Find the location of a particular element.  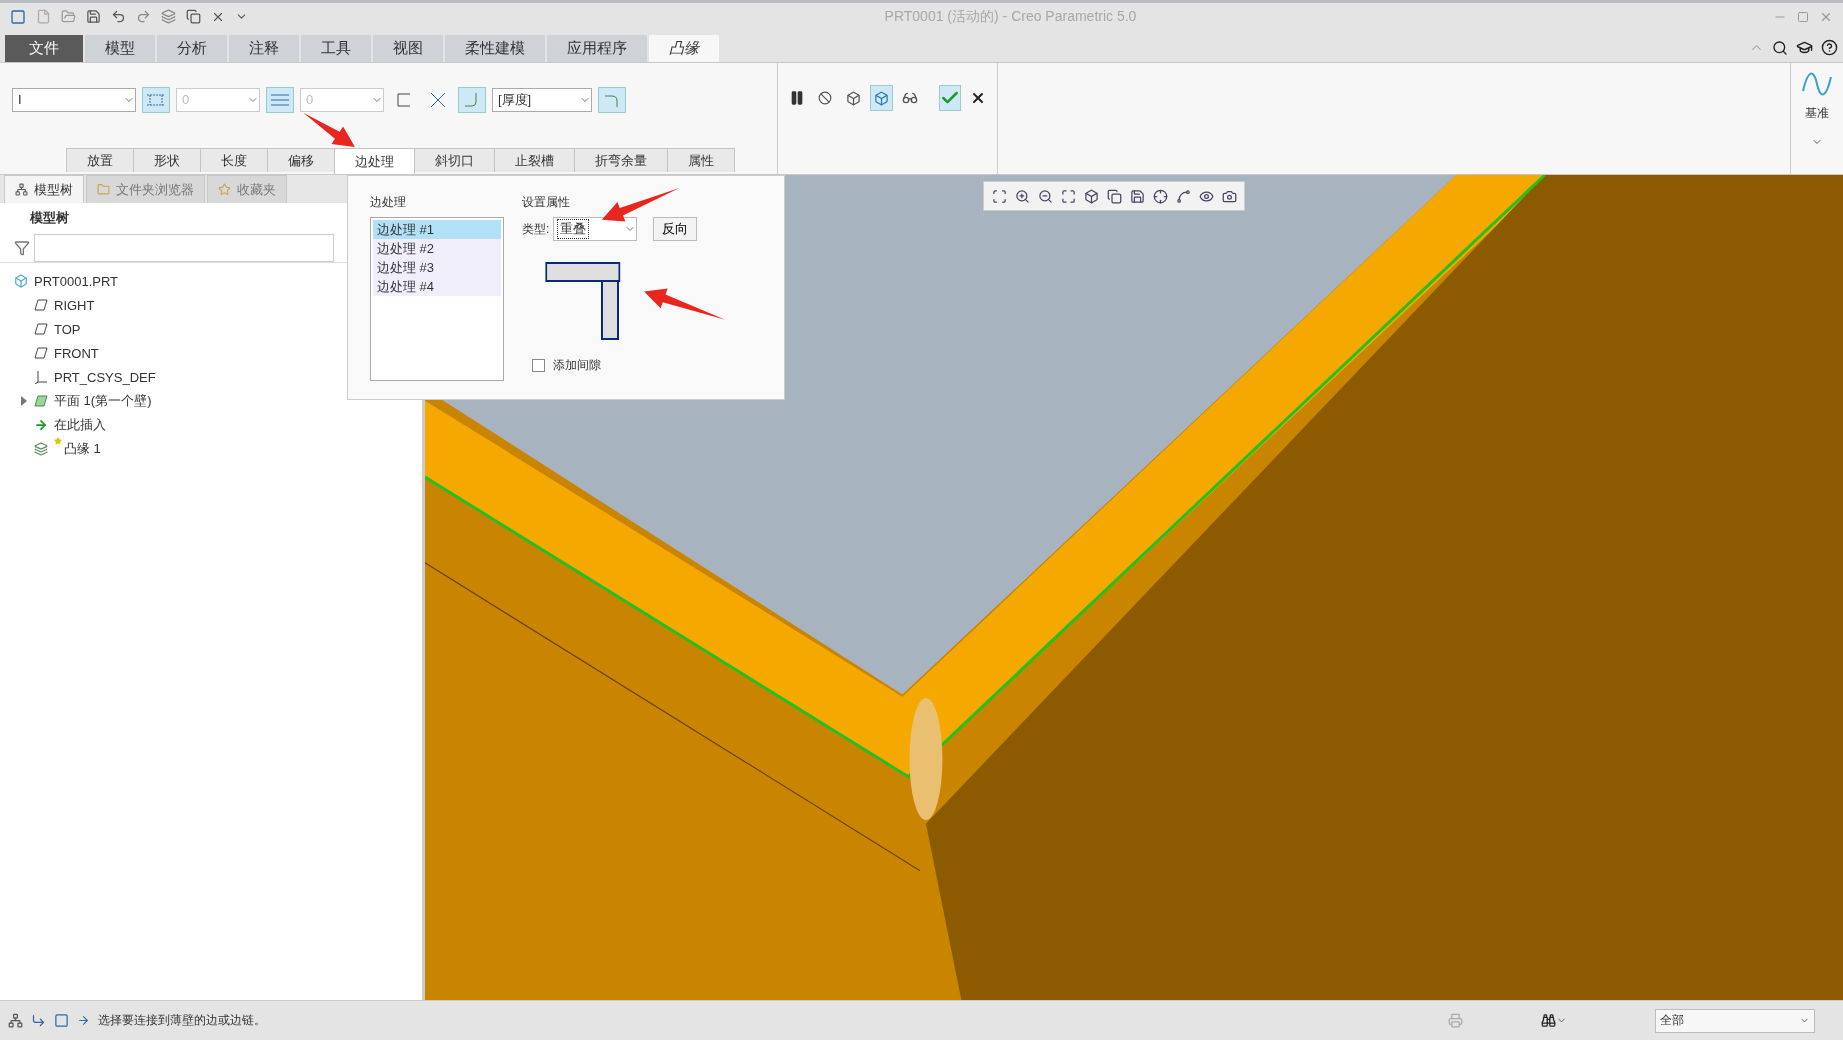

field-label: 类型: is located at coordinates (536, 229).